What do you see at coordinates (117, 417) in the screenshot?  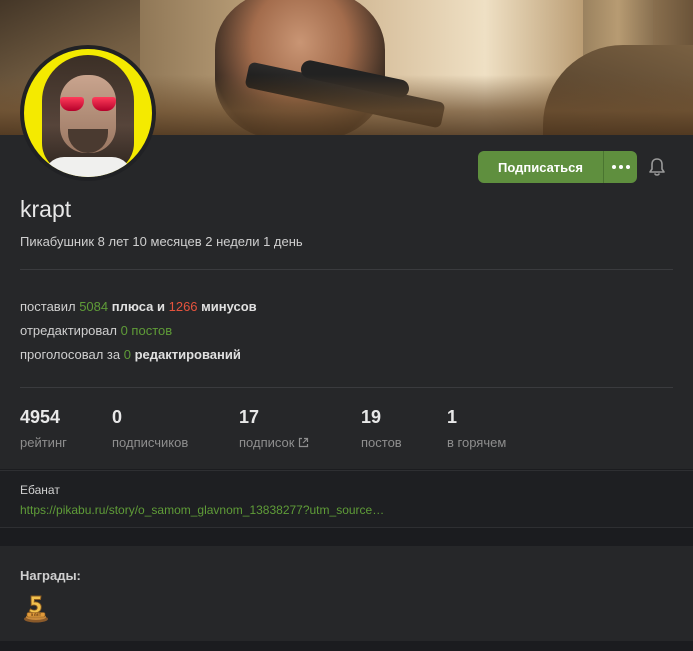 I see `counter-value: 0` at bounding box center [117, 417].